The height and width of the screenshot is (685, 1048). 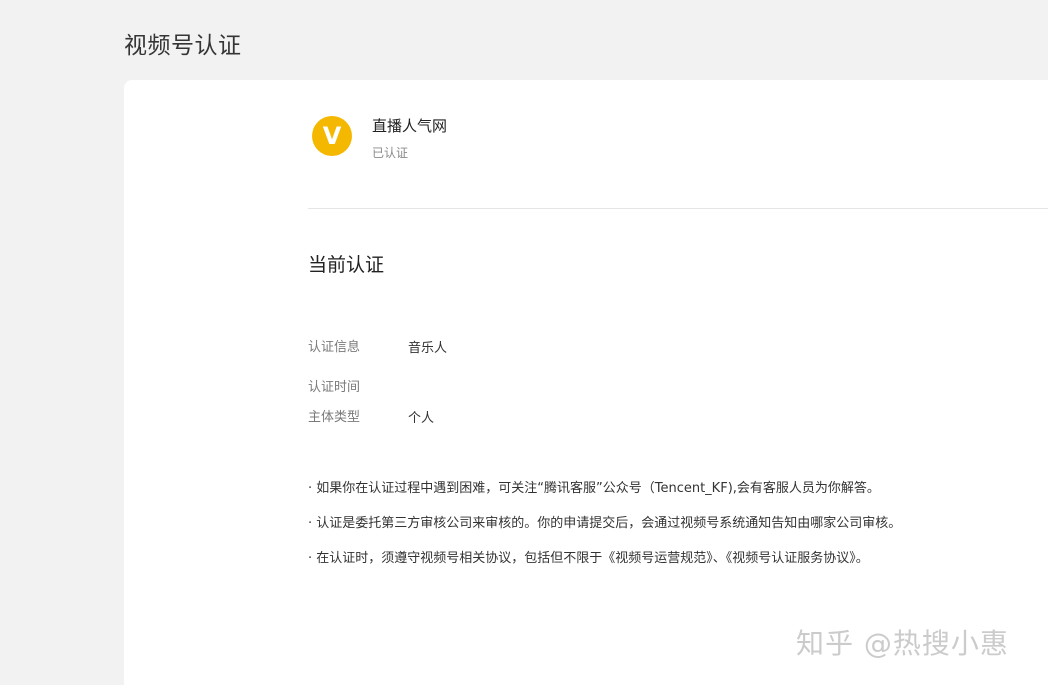 What do you see at coordinates (428, 348) in the screenshot?
I see `cert-info-value: 音乐人` at bounding box center [428, 348].